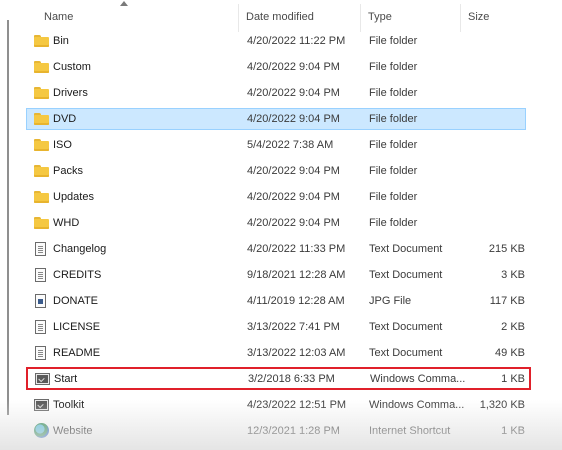 This screenshot has height=450, width=562. Describe the element at coordinates (68, 171) in the screenshot. I see `file-name: Packs` at that location.